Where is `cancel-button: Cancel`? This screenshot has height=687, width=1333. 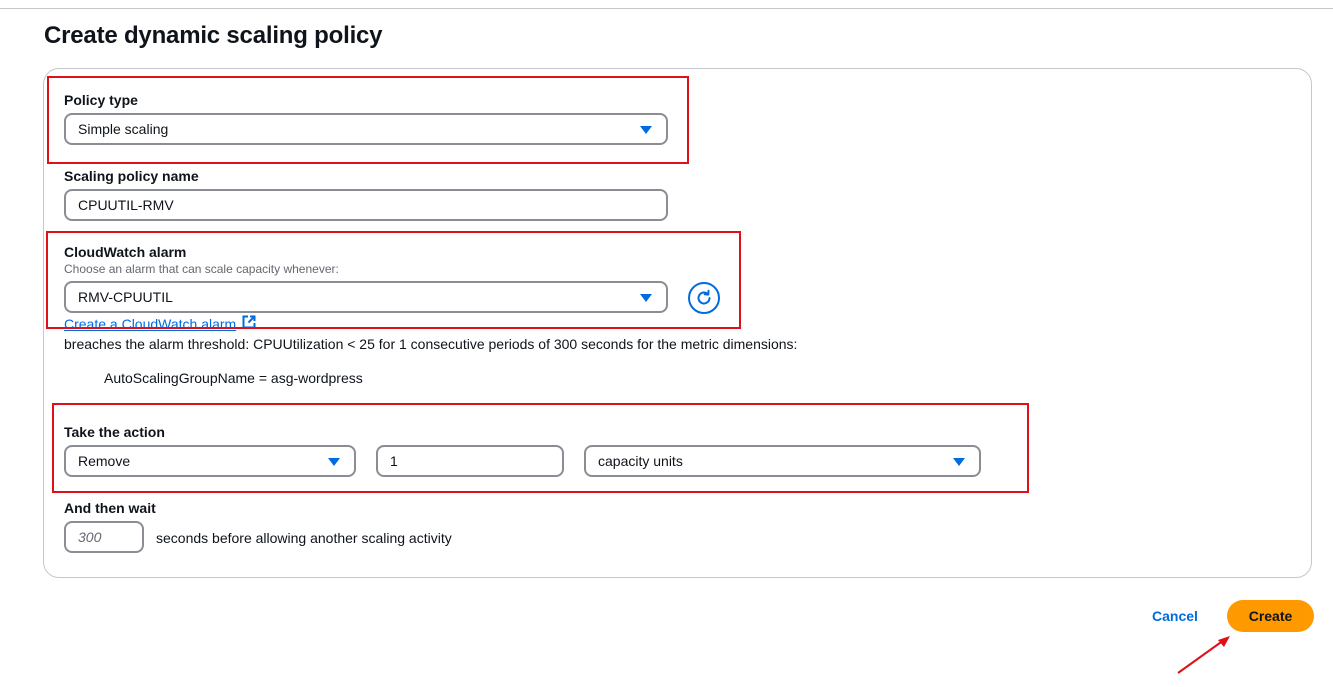
cancel-button: Cancel is located at coordinates (1175, 616).